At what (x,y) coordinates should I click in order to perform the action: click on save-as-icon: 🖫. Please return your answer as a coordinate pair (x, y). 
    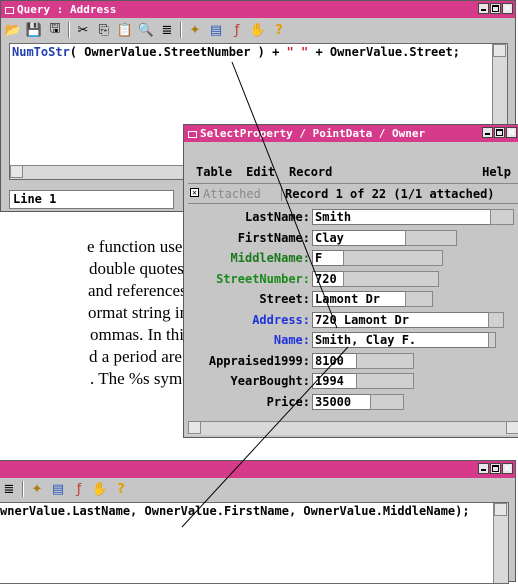
    Looking at the image, I should click on (55, 29).